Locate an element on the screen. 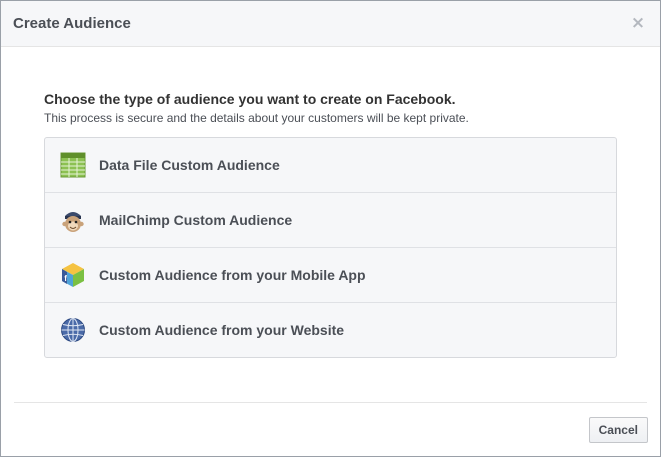 This screenshot has width=661, height=457. option-label: Custom Audience from your Website is located at coordinates (222, 330).